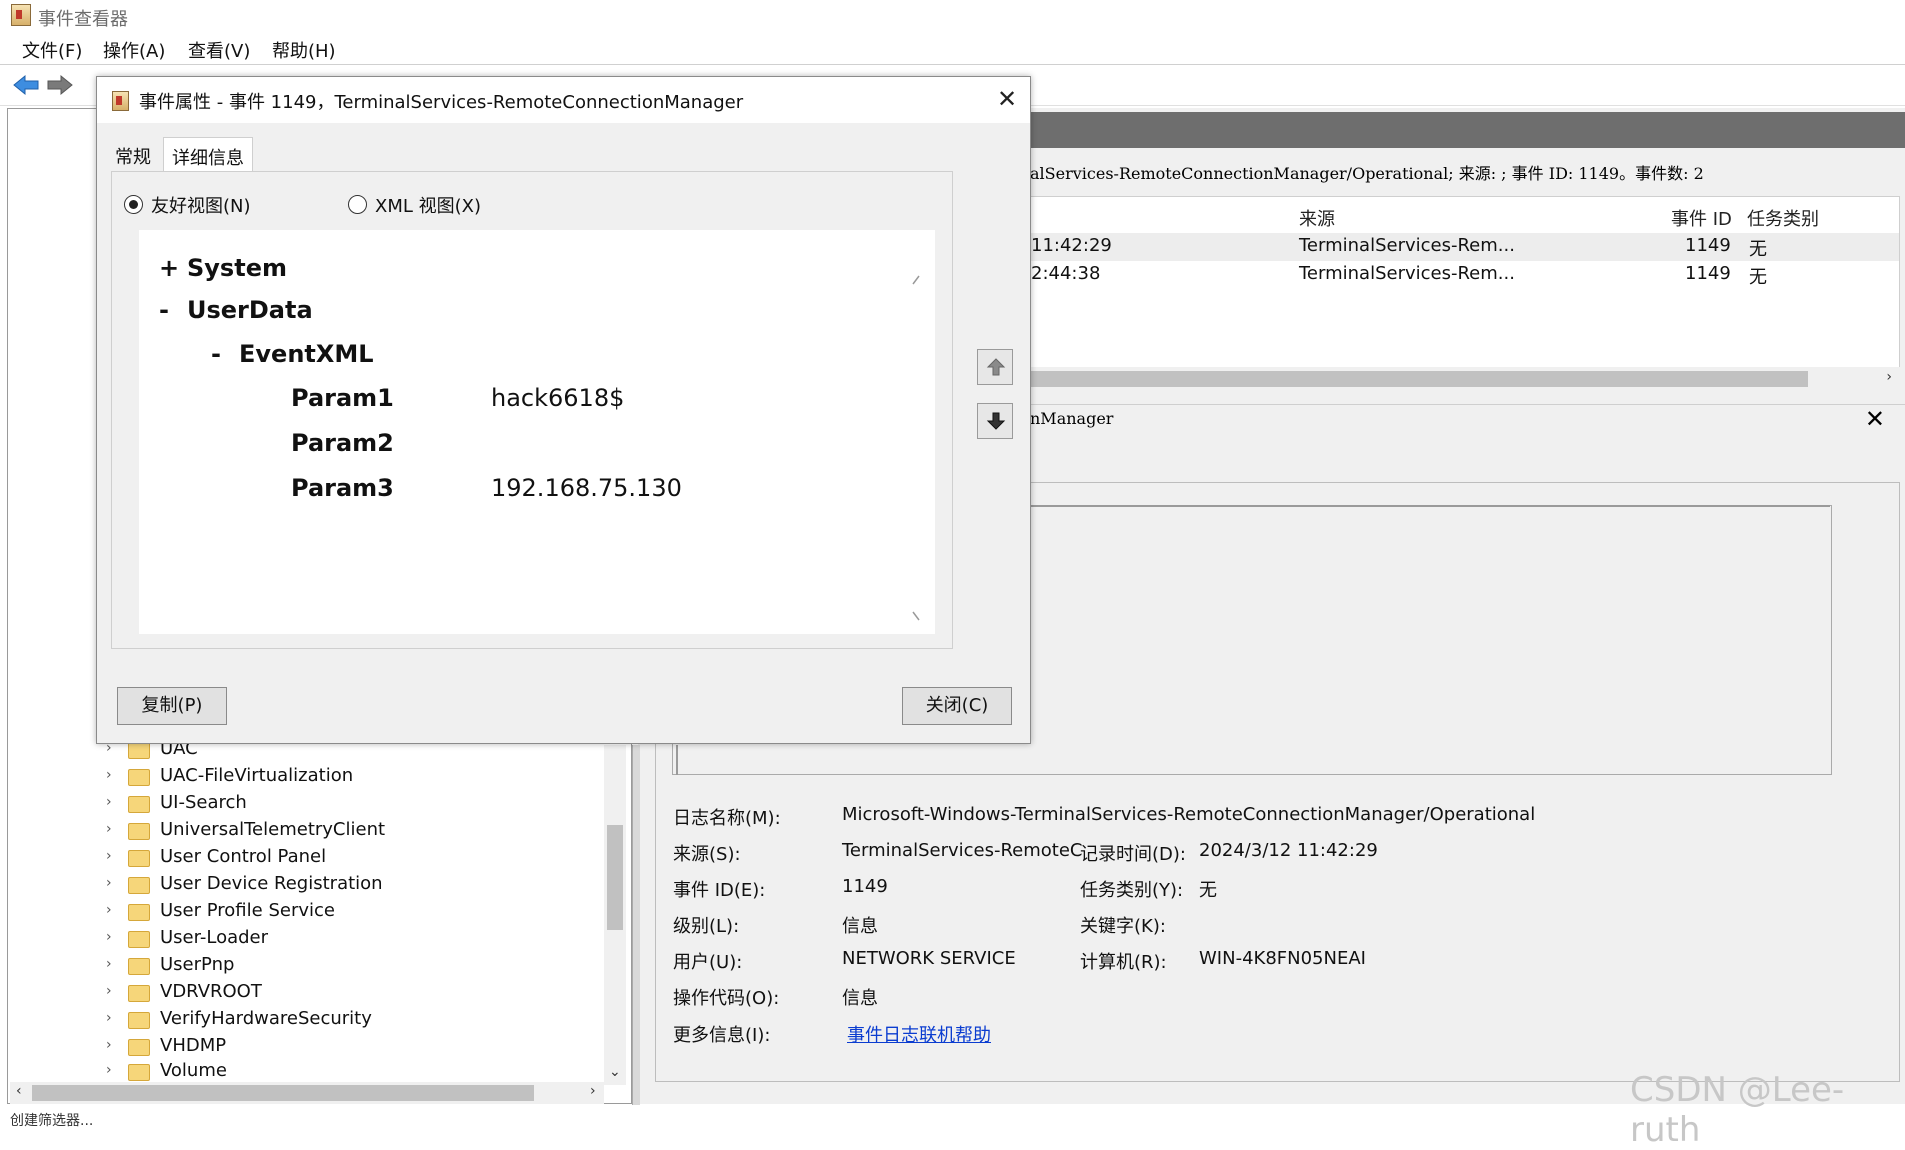 The image size is (1905, 1150). I want to click on source-value: TerminalServices-RemoteC, so click(962, 850).